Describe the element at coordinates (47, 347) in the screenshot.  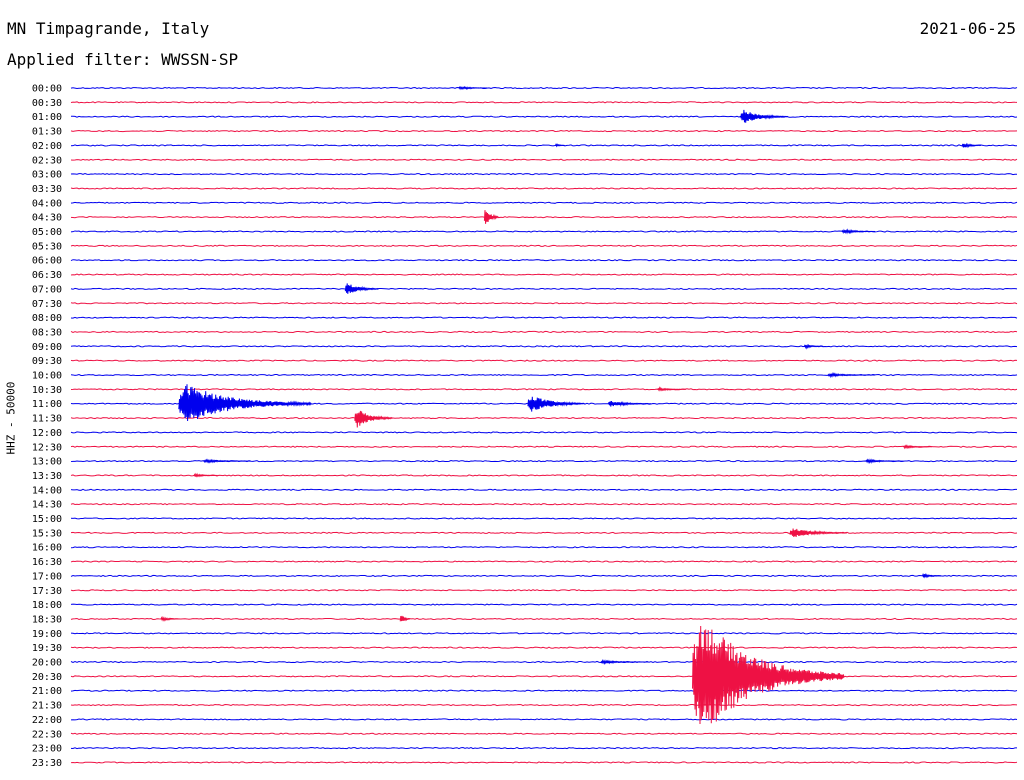
I see `row-time-label: 09:00` at that location.